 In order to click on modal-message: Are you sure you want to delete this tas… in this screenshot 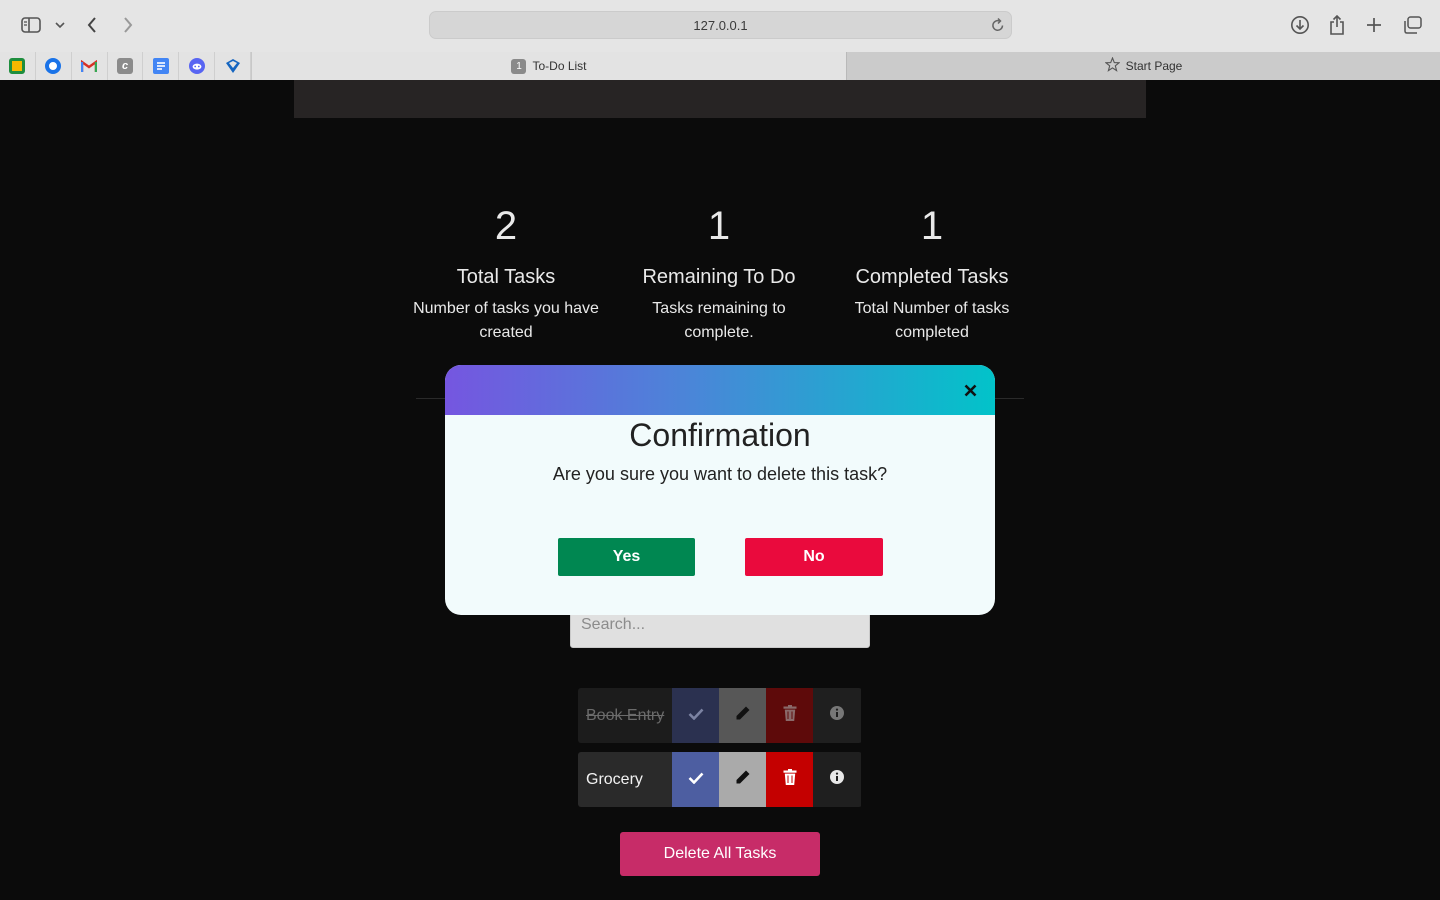, I will do `click(720, 474)`.